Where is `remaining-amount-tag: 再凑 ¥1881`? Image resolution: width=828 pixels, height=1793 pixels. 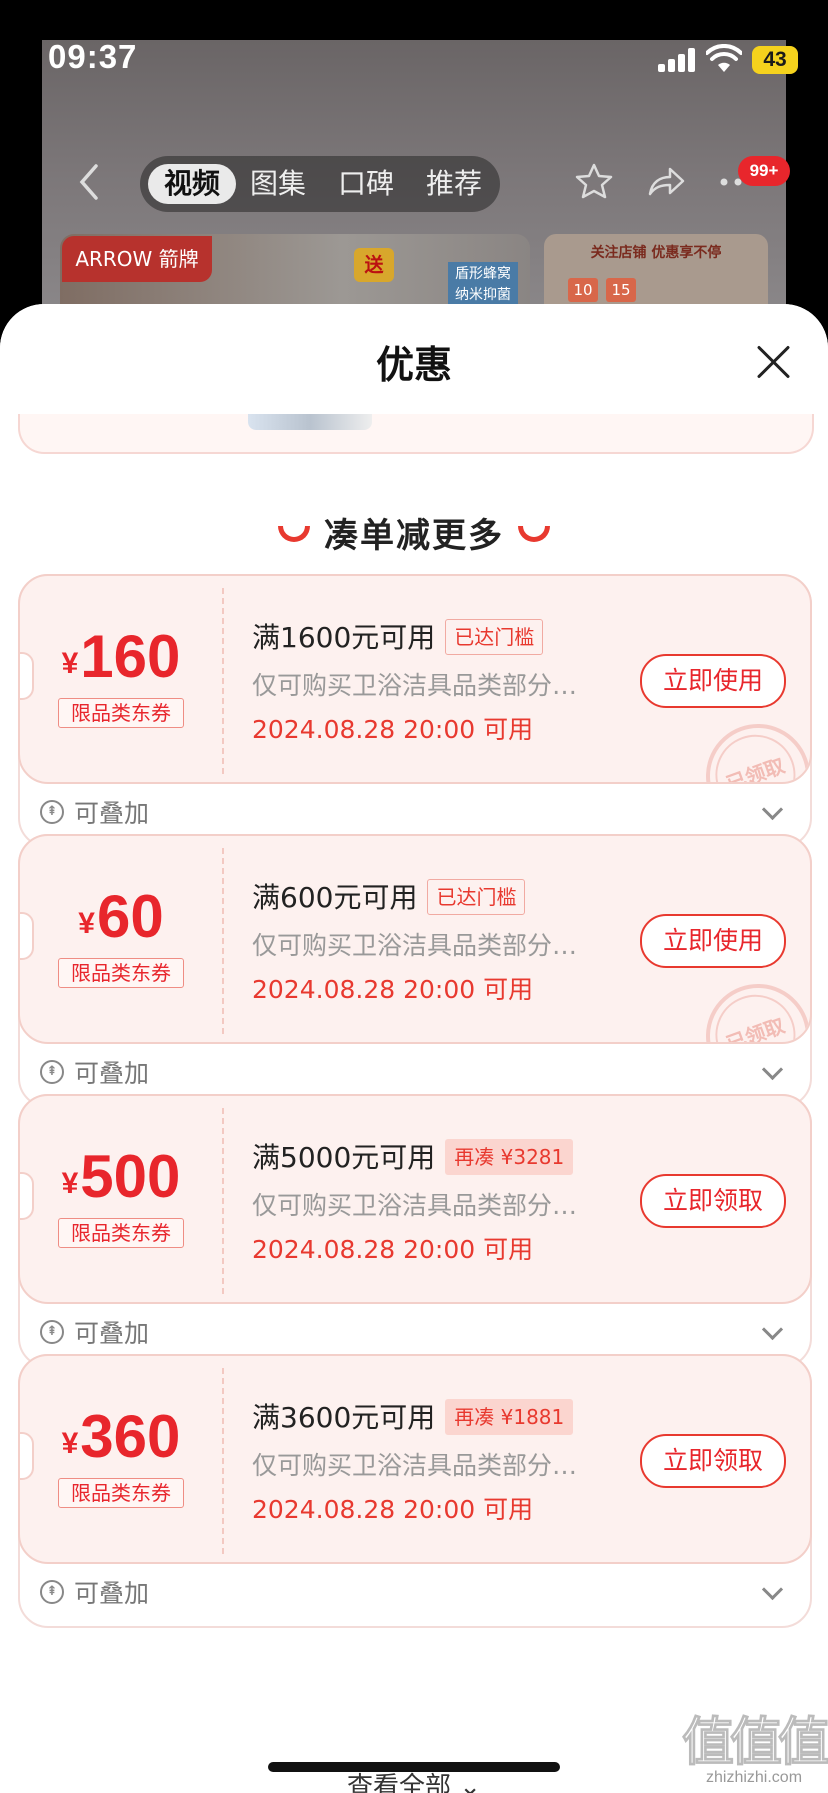 remaining-amount-tag: 再凑 ¥1881 is located at coordinates (509, 1417).